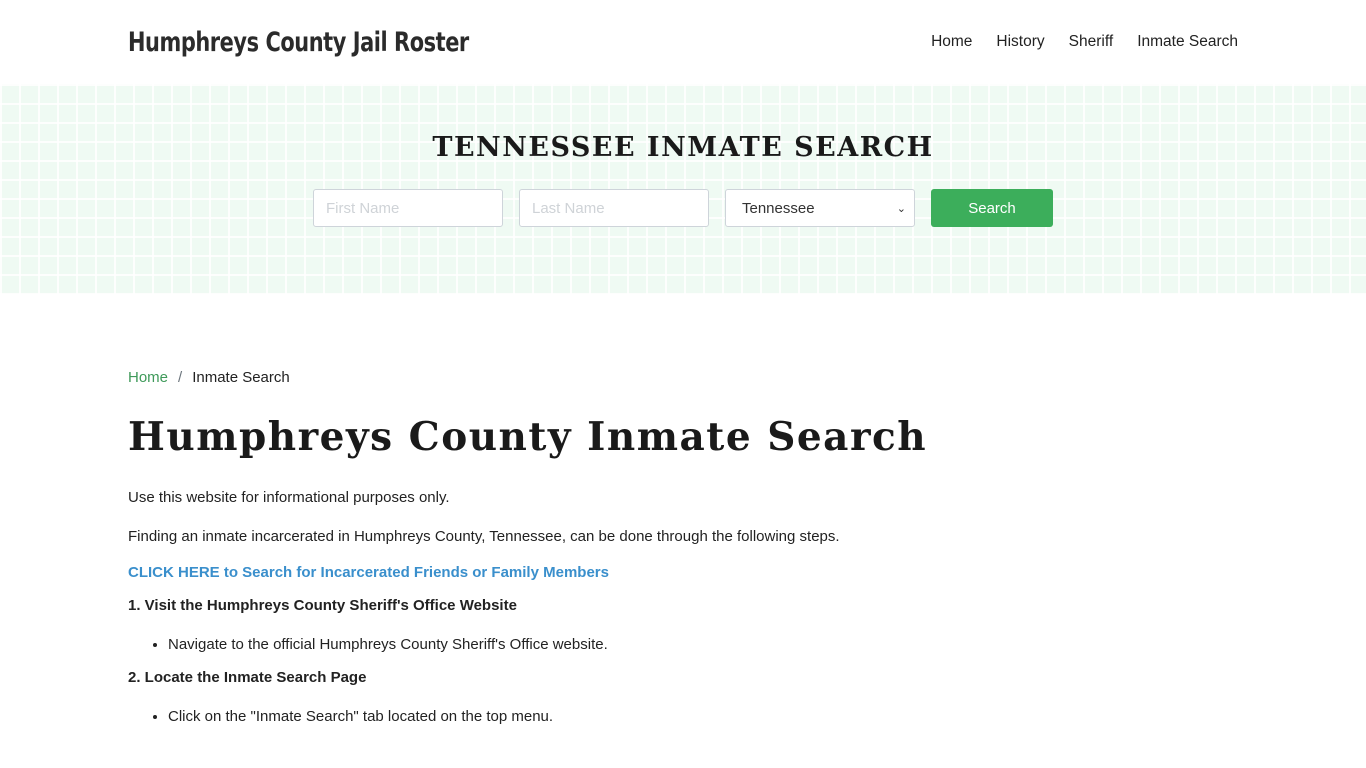 This screenshot has width=1366, height=768. I want to click on step-title: 2. Locate the Inmate Search Page, so click(247, 677).